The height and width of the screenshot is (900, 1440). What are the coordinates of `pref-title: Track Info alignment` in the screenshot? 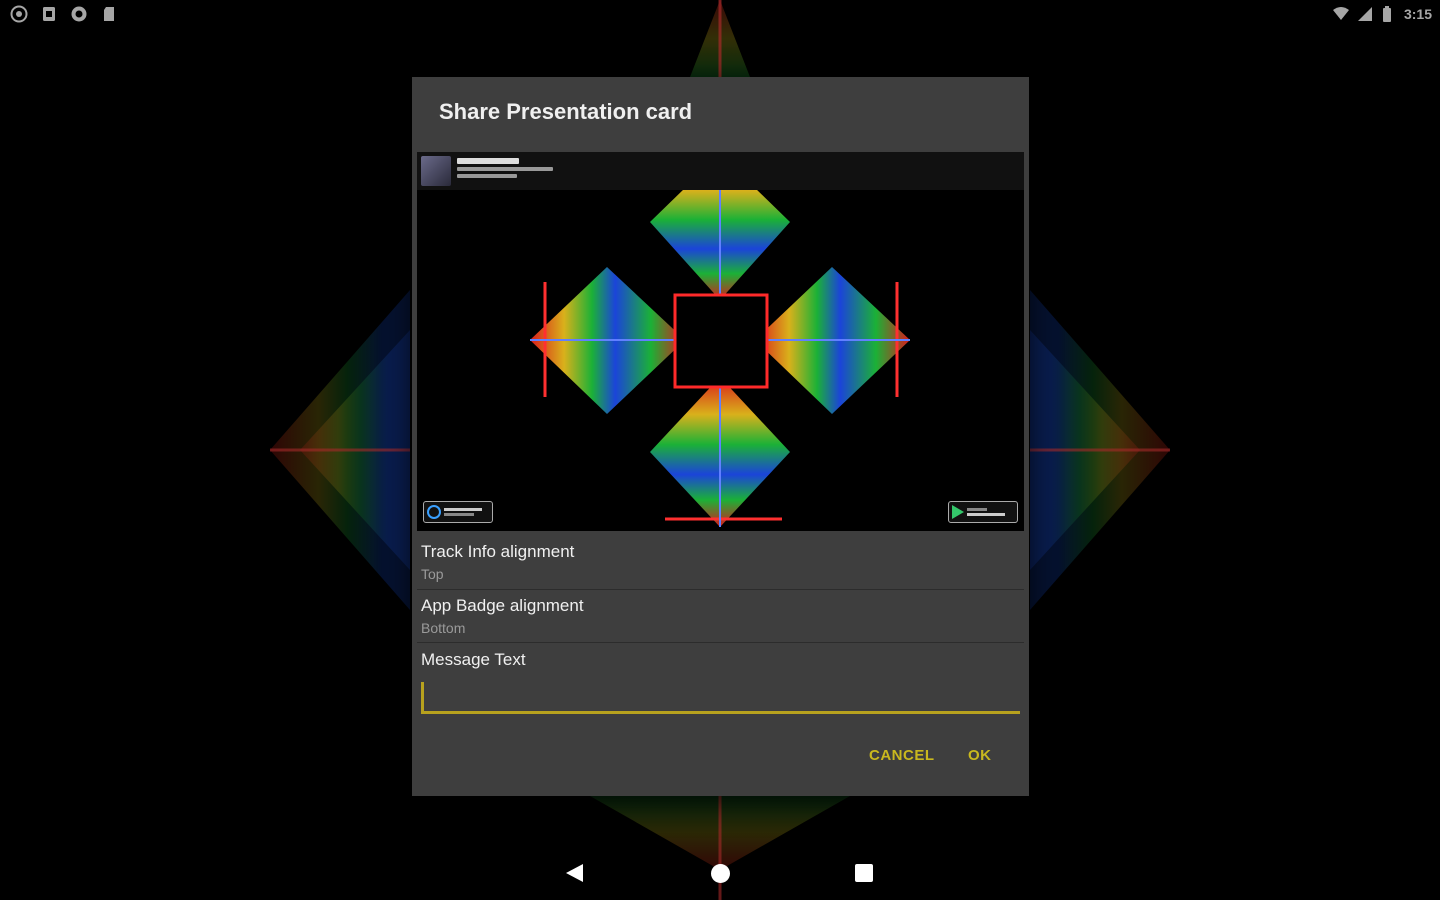 It's located at (498, 551).